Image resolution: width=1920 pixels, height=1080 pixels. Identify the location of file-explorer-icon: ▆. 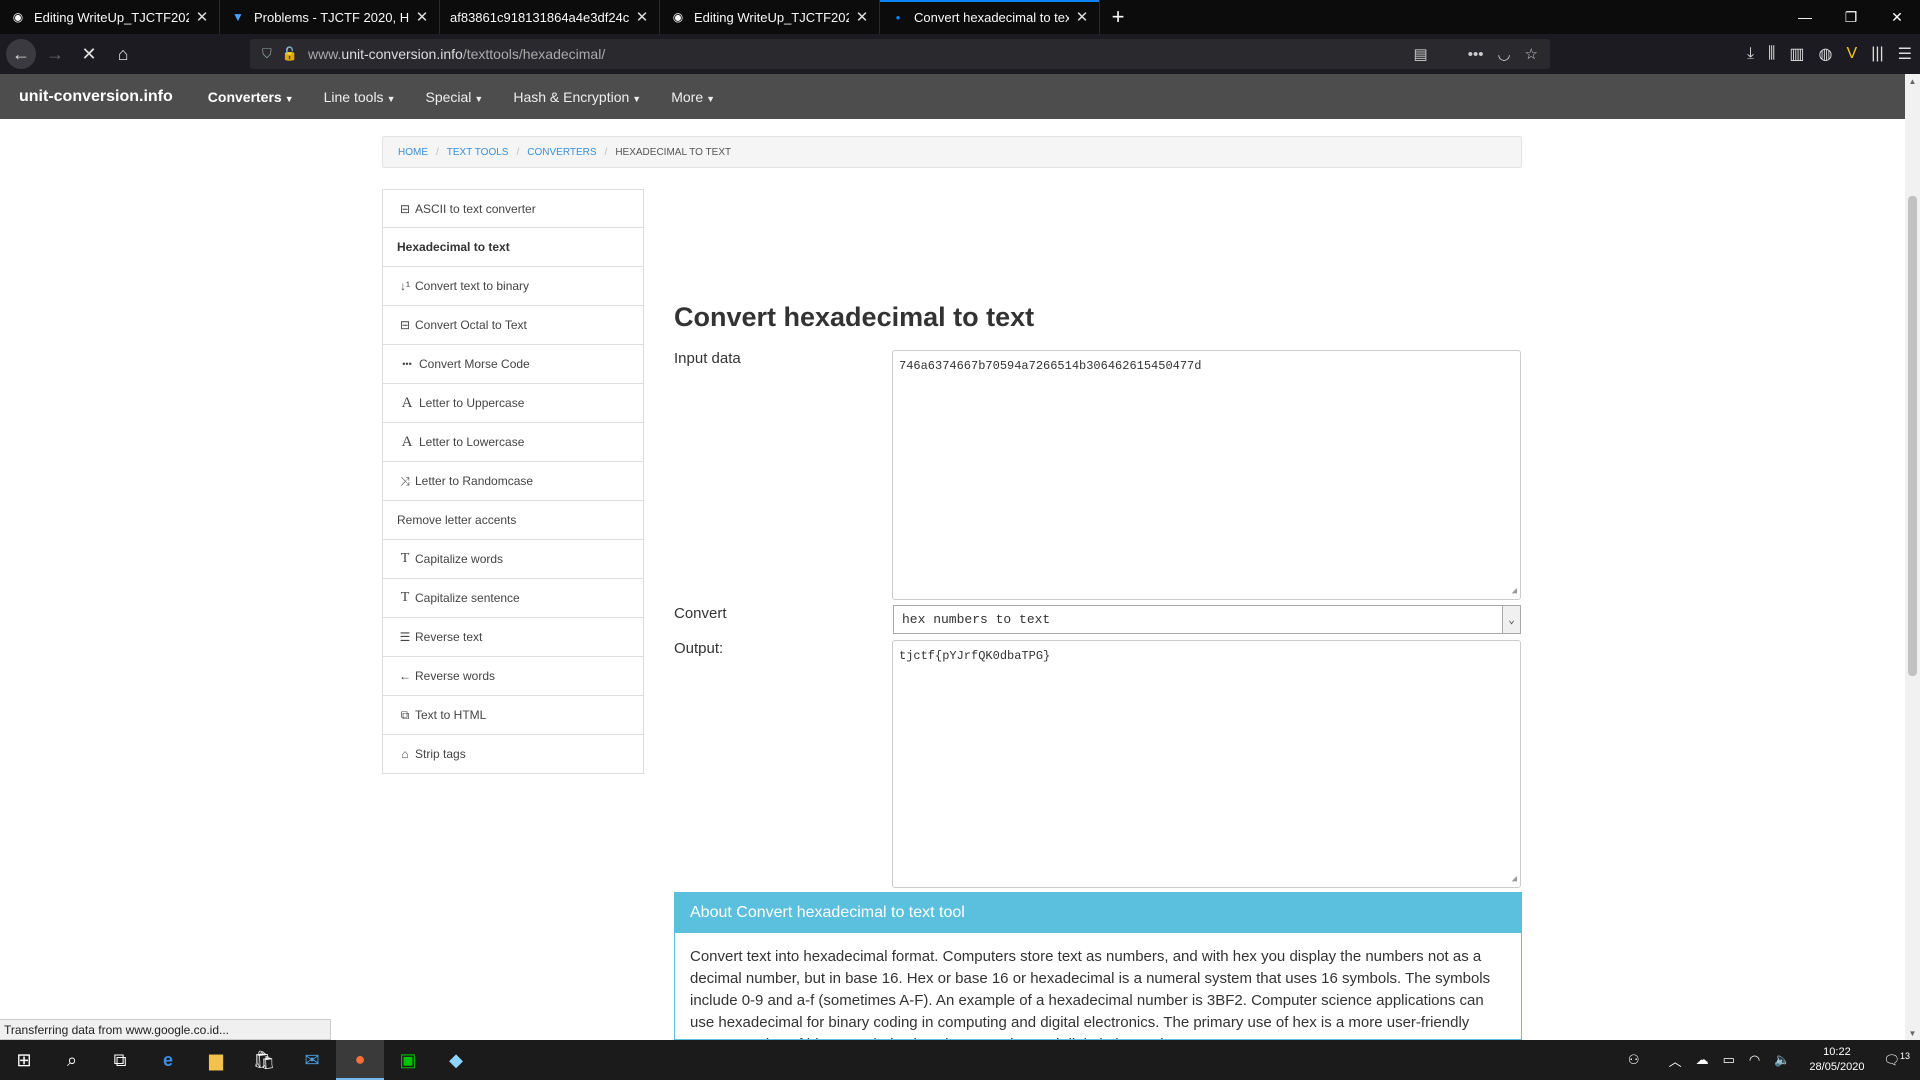
(216, 1060).